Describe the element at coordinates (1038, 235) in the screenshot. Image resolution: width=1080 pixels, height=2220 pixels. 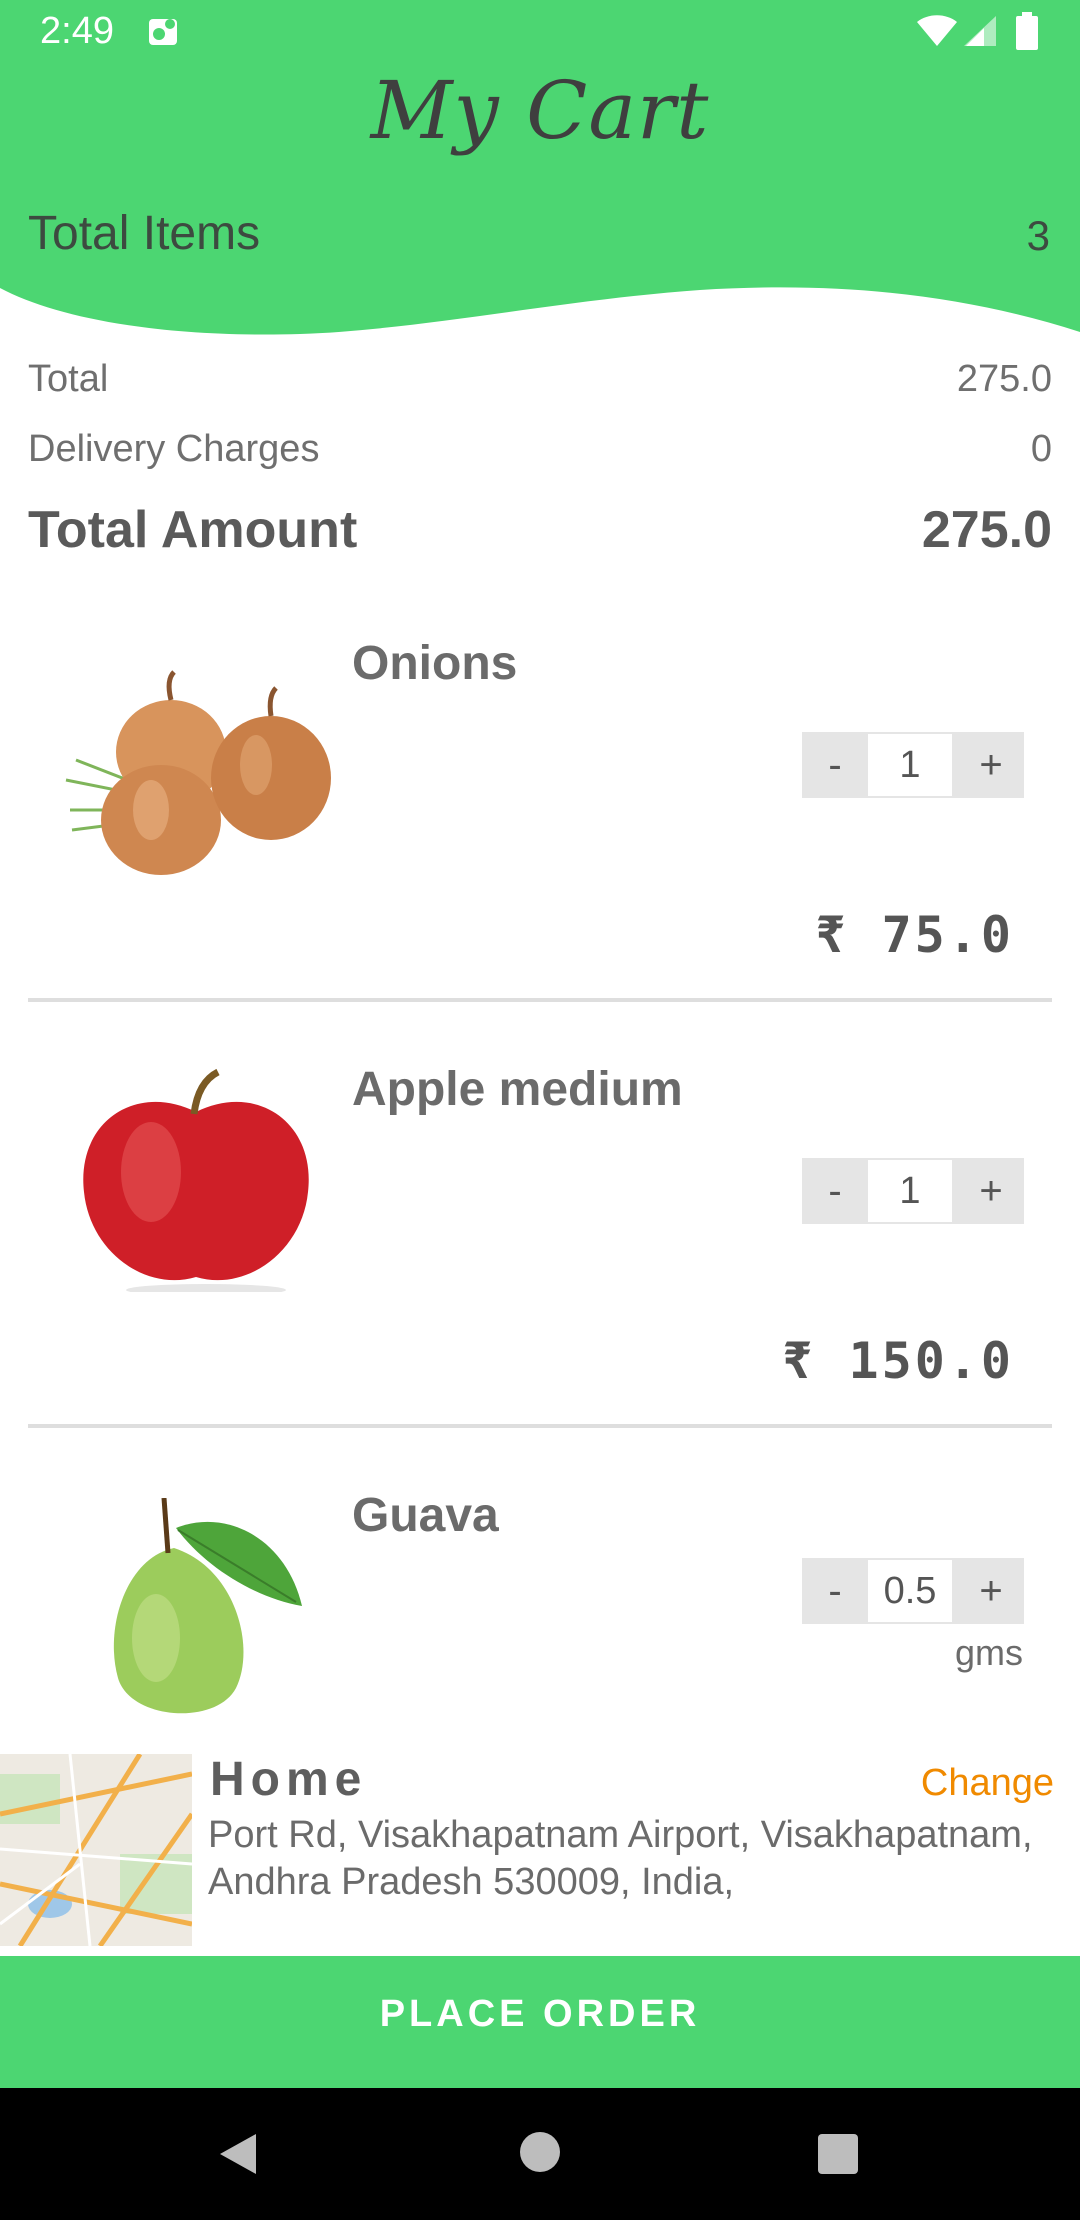
I see `total-items-count: 3` at that location.